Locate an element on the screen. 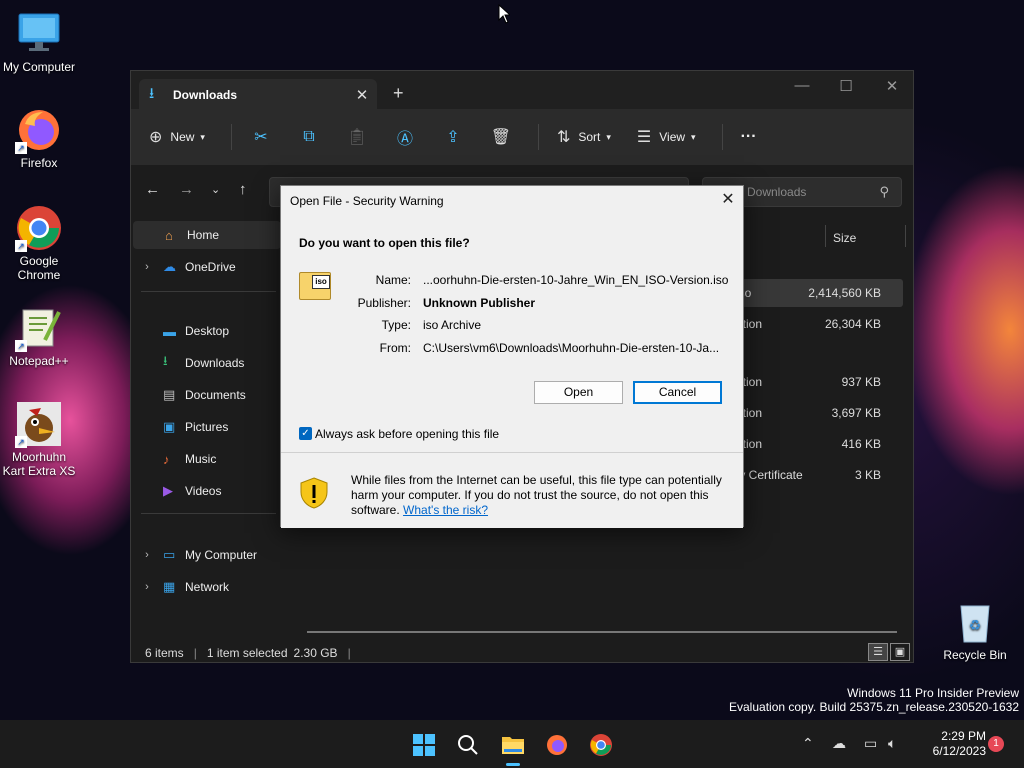  firefox-icon: ↗ is located at coordinates (39, 130).